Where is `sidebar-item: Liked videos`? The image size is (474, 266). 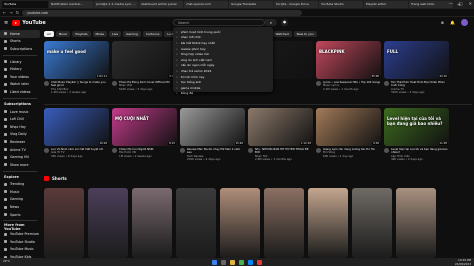
sidebar-item: Liked videos is located at coordinates (20, 92).